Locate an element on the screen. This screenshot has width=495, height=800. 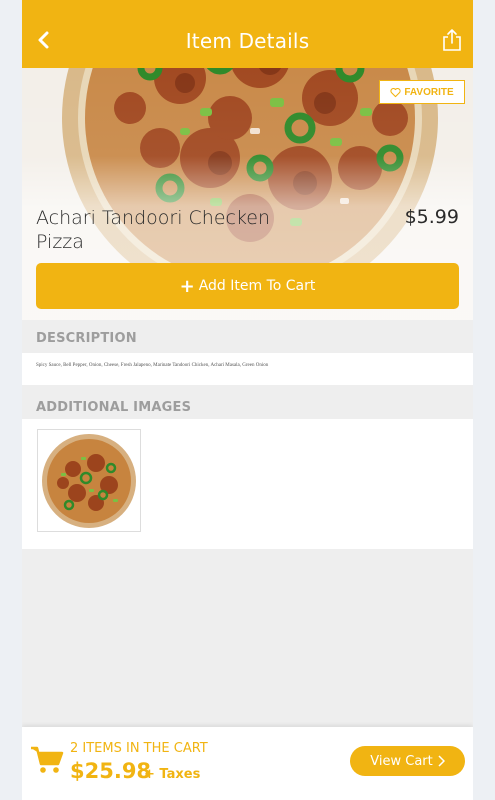
view-cart-button: View Cart is located at coordinates (407, 761).